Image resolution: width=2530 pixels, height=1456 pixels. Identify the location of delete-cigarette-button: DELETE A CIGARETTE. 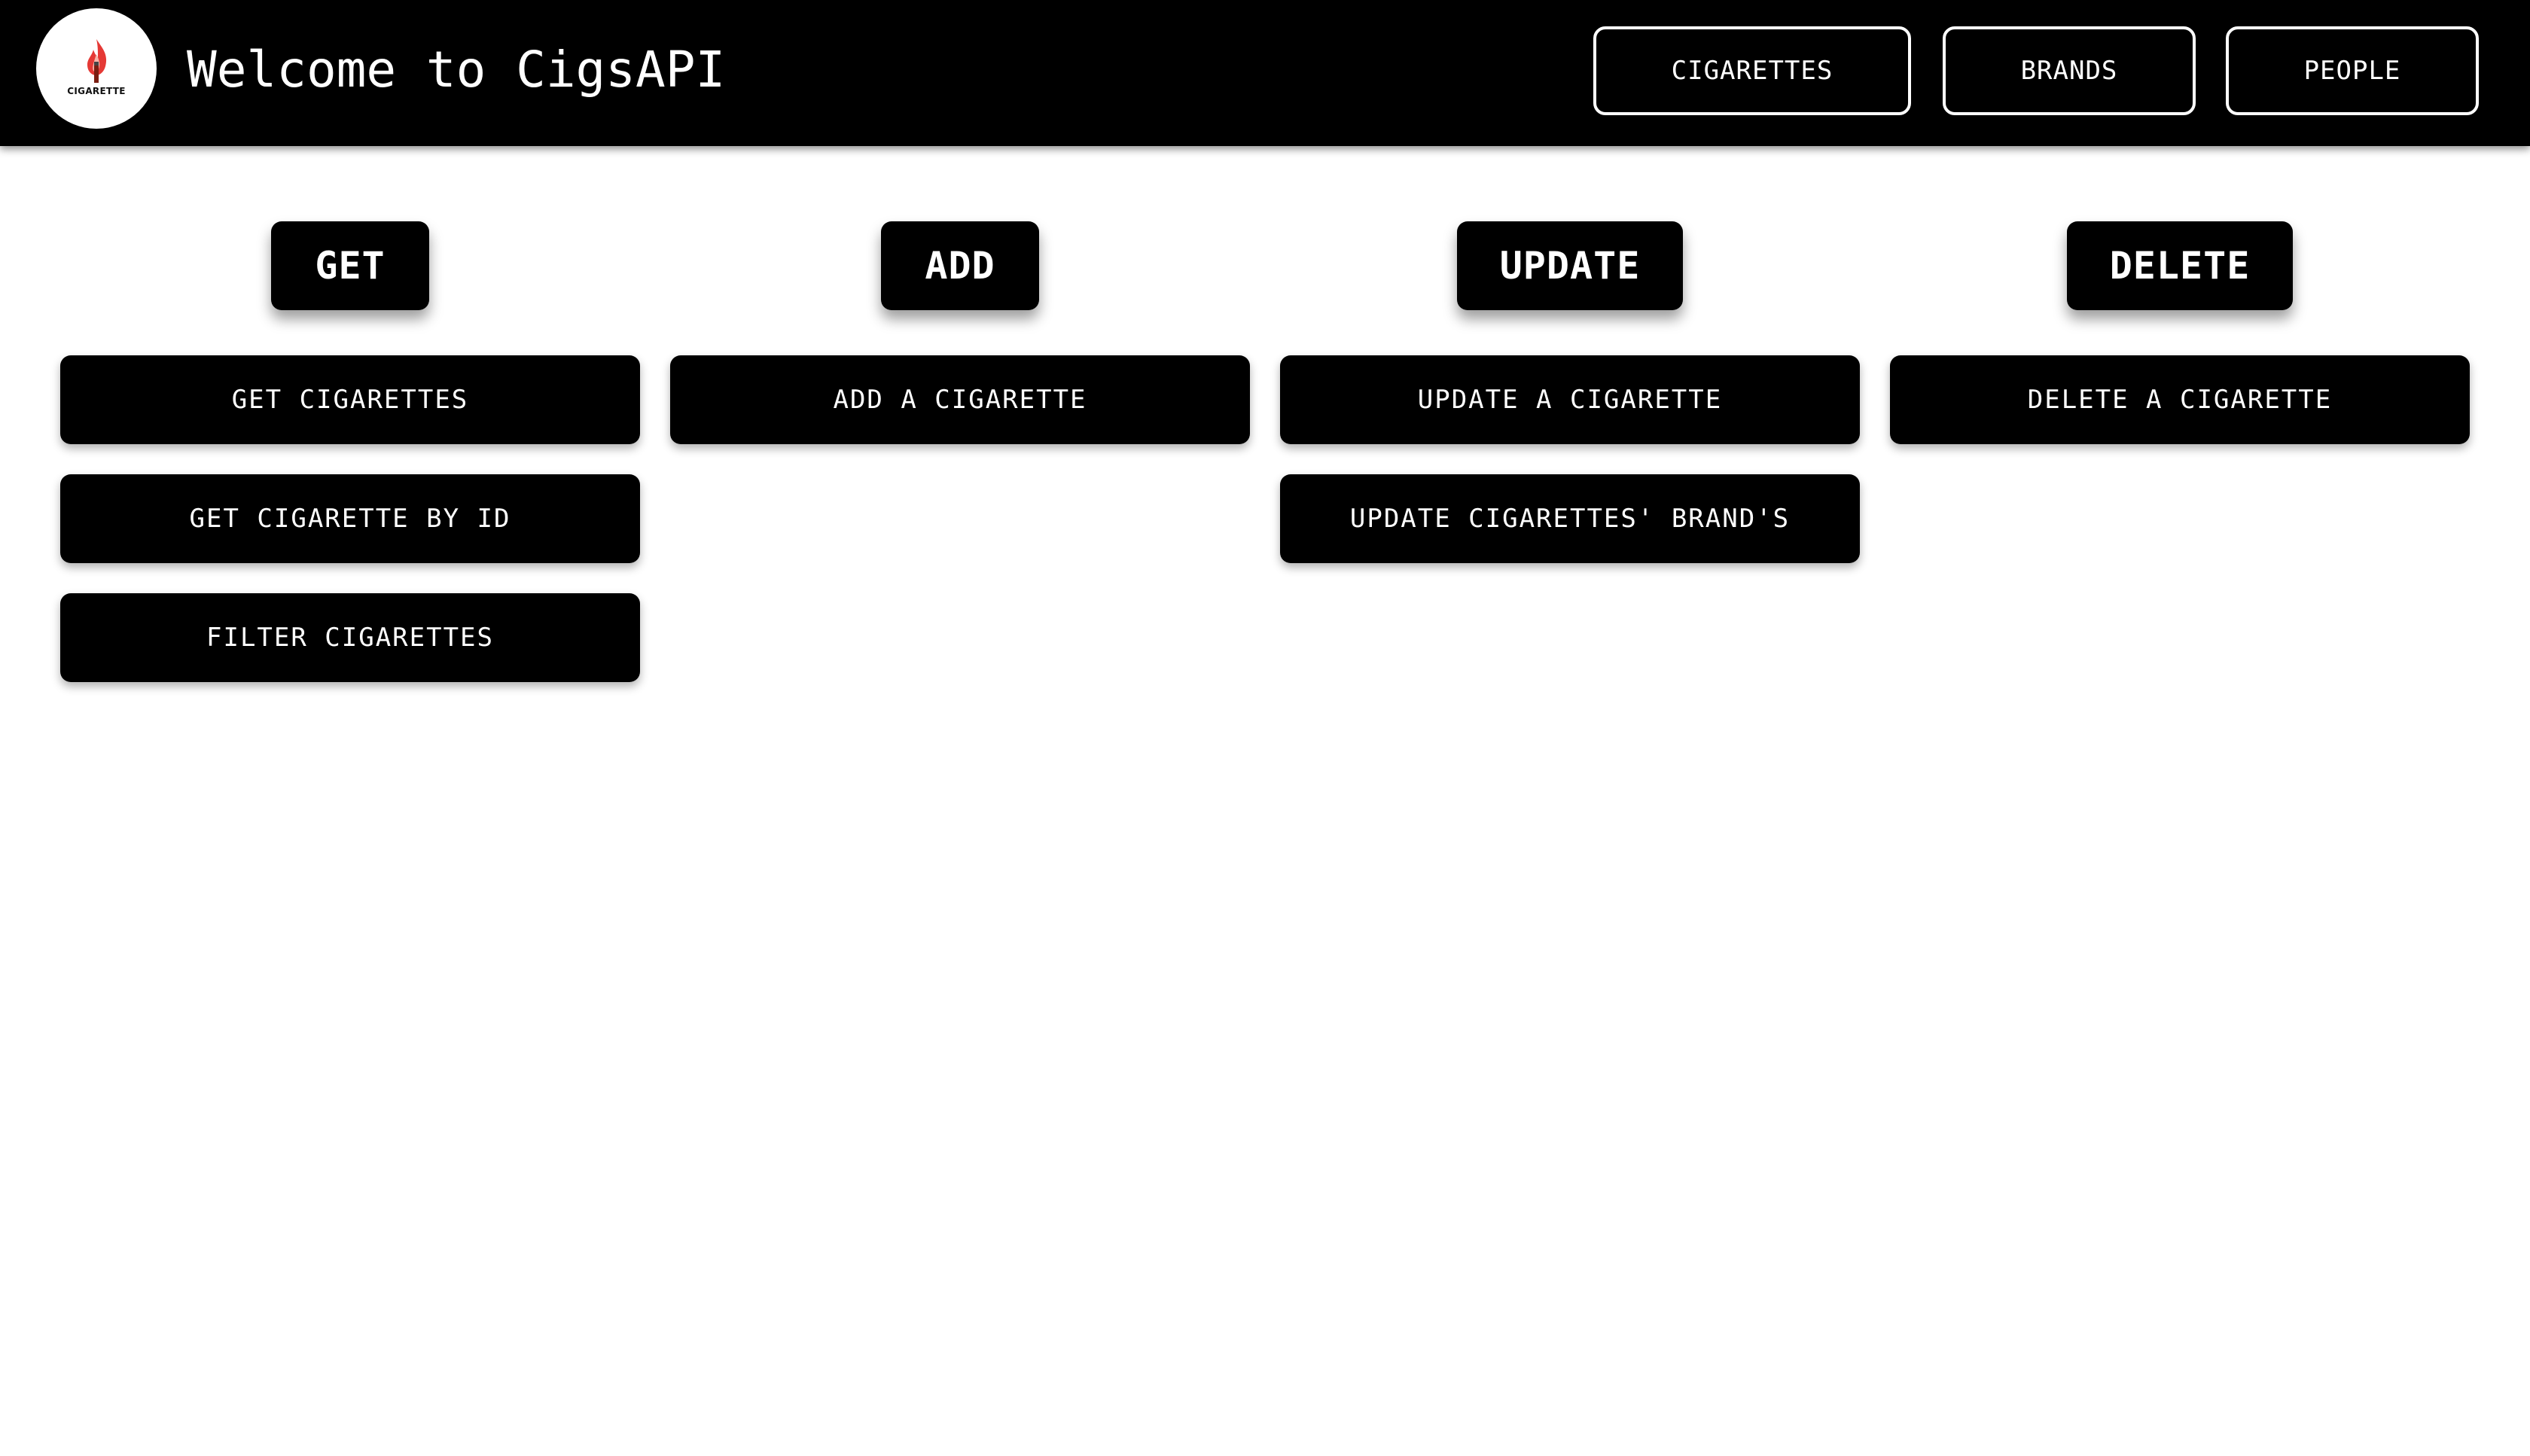
(2180, 399).